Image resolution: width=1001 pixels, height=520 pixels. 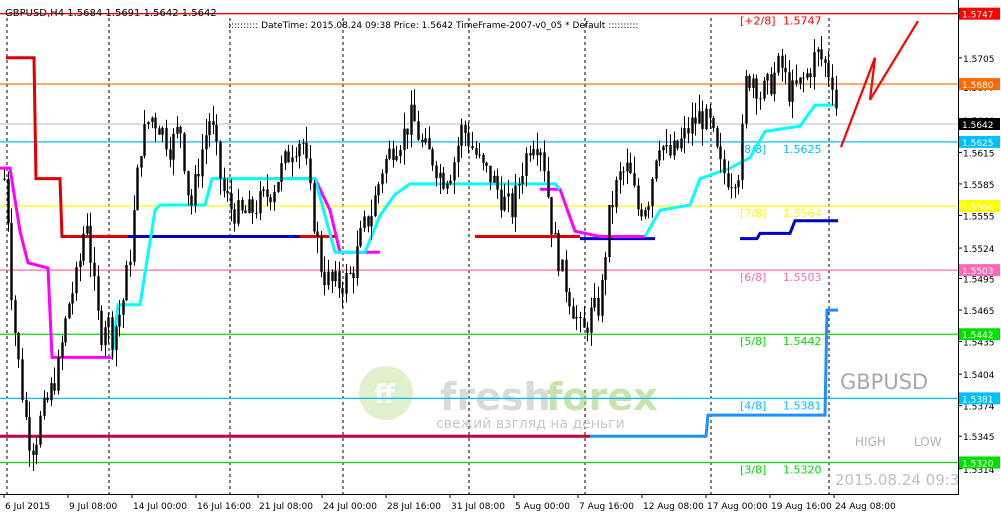 I want to click on murray-level-value: 1.5381, so click(x=802, y=405).